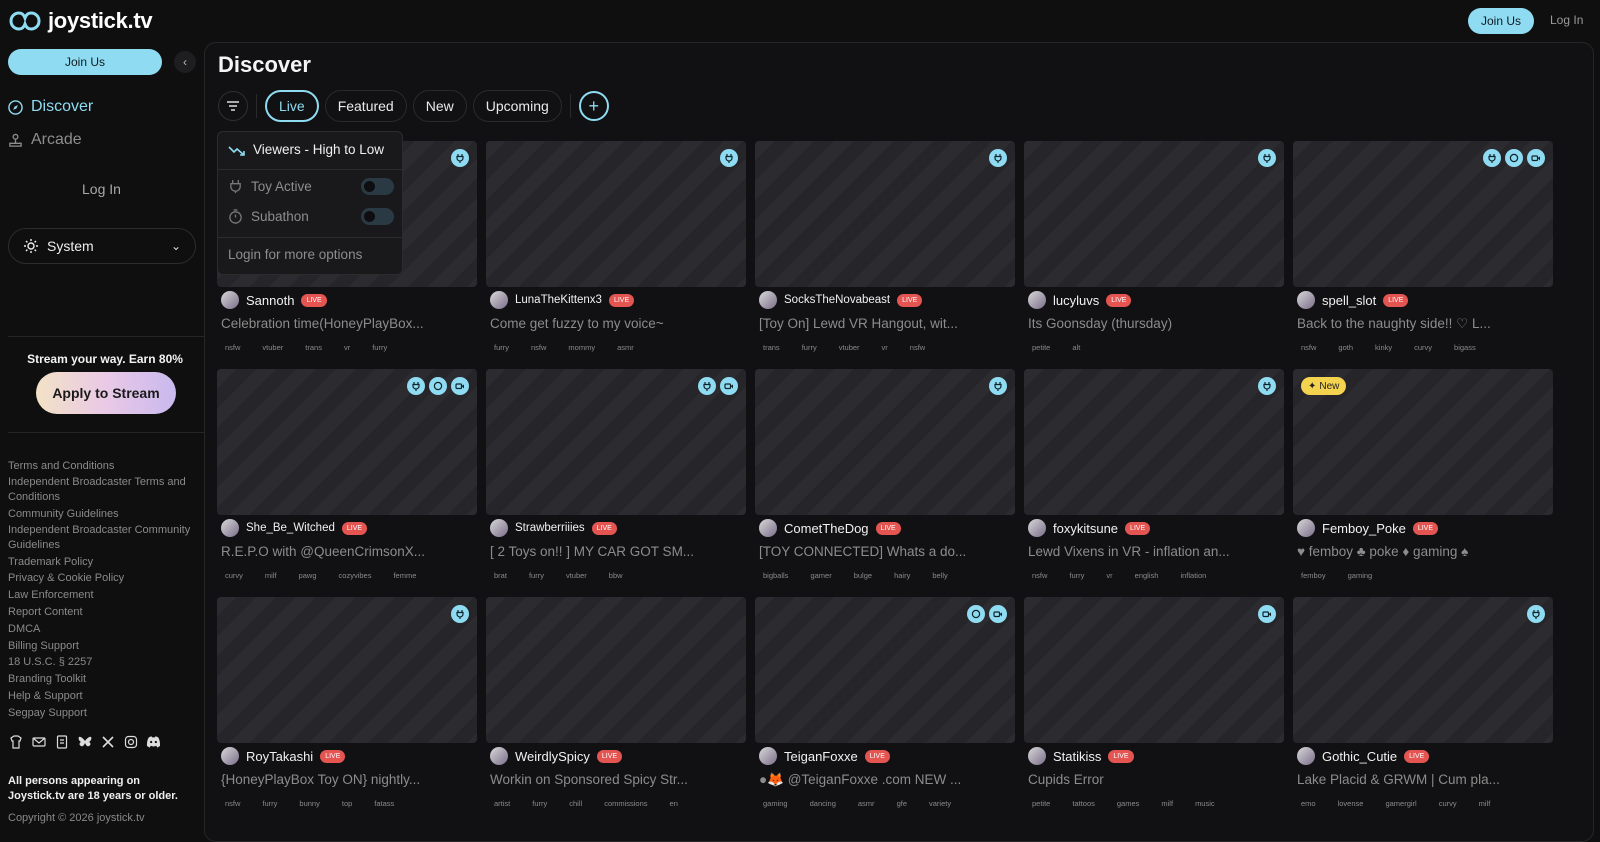  Describe the element at coordinates (1077, 756) in the screenshot. I see `streamer-name: Statikiss` at that location.